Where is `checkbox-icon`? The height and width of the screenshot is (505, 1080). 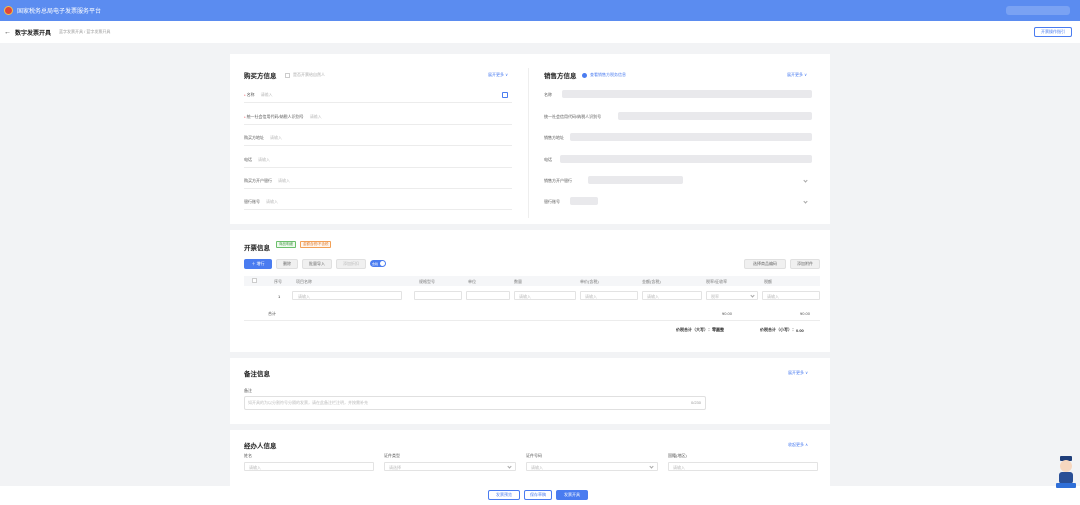 checkbox-icon is located at coordinates (287, 75).